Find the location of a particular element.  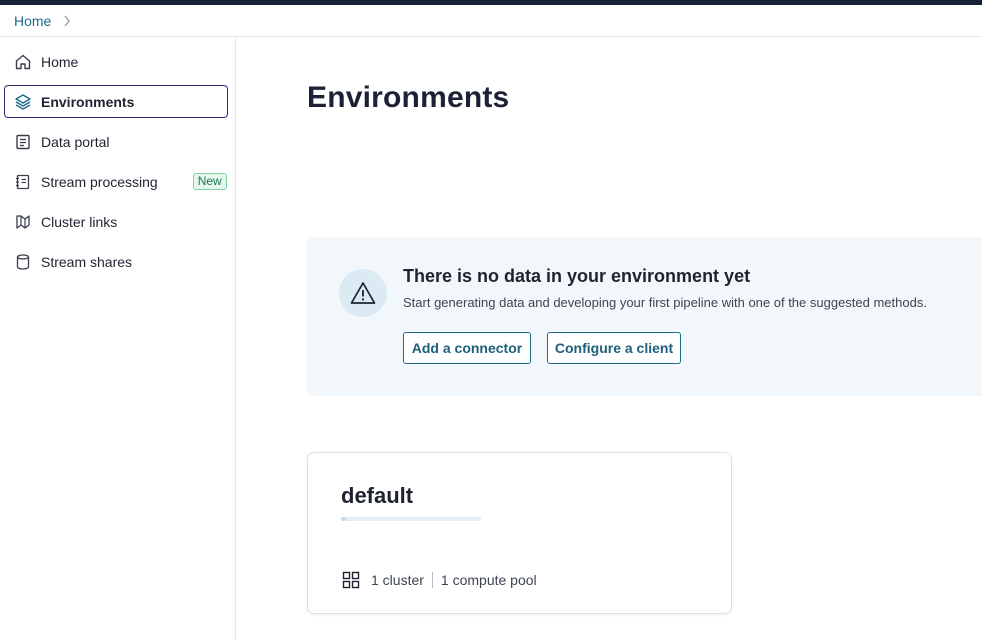

sidebar-item-stream-shares: Stream shares is located at coordinates (116, 261).